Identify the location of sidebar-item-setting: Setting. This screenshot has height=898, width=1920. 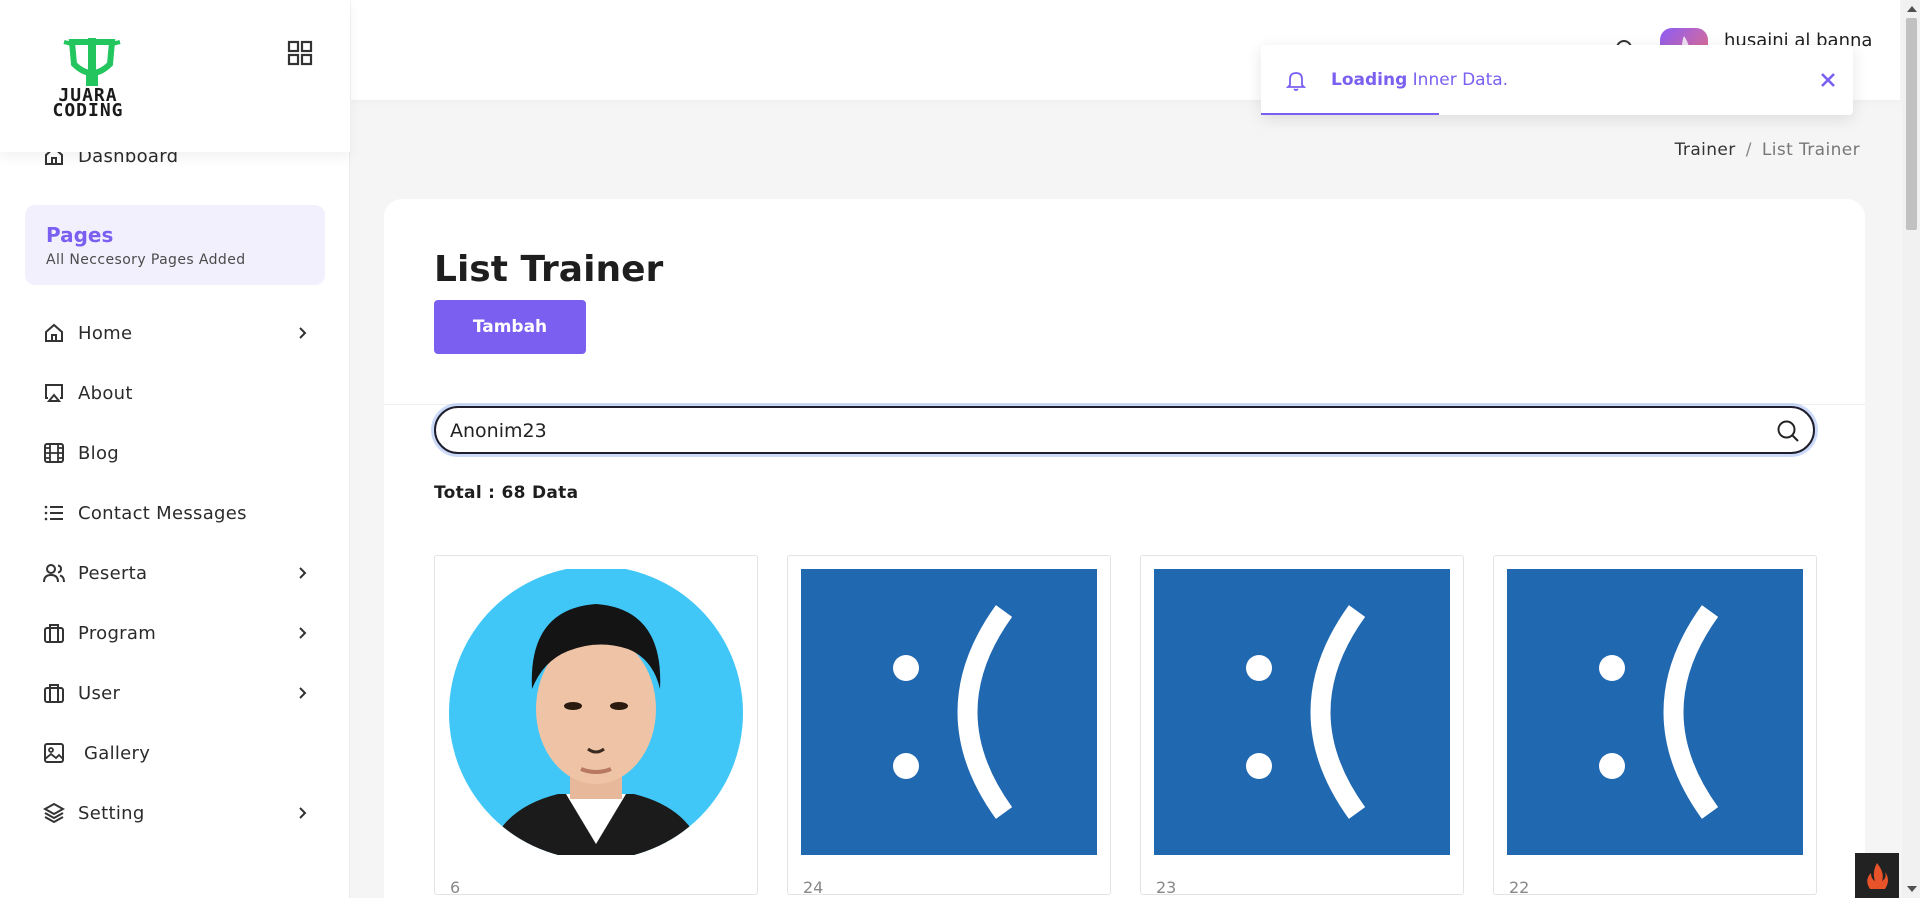
(175, 813).